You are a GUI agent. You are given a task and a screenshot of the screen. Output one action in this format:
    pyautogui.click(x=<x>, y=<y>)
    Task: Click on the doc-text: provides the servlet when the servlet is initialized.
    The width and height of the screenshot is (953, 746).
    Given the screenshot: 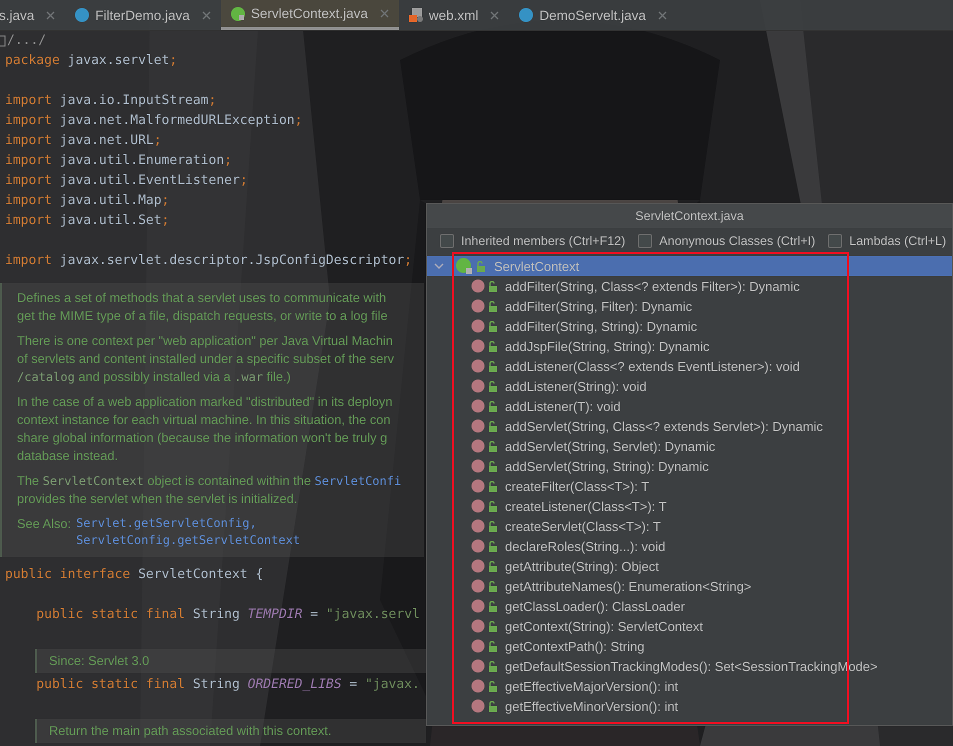 What is the action you would take?
    pyautogui.click(x=157, y=499)
    